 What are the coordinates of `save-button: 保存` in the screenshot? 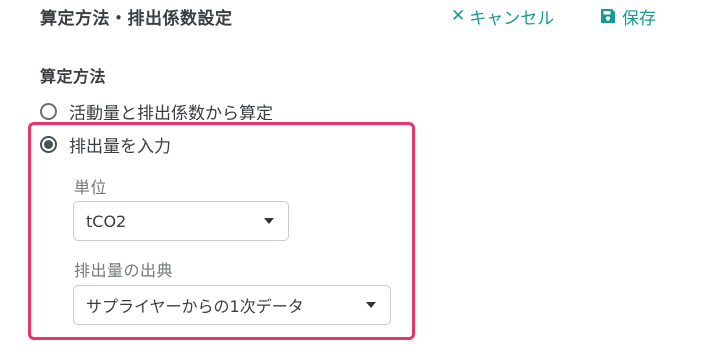 It's located at (628, 16).